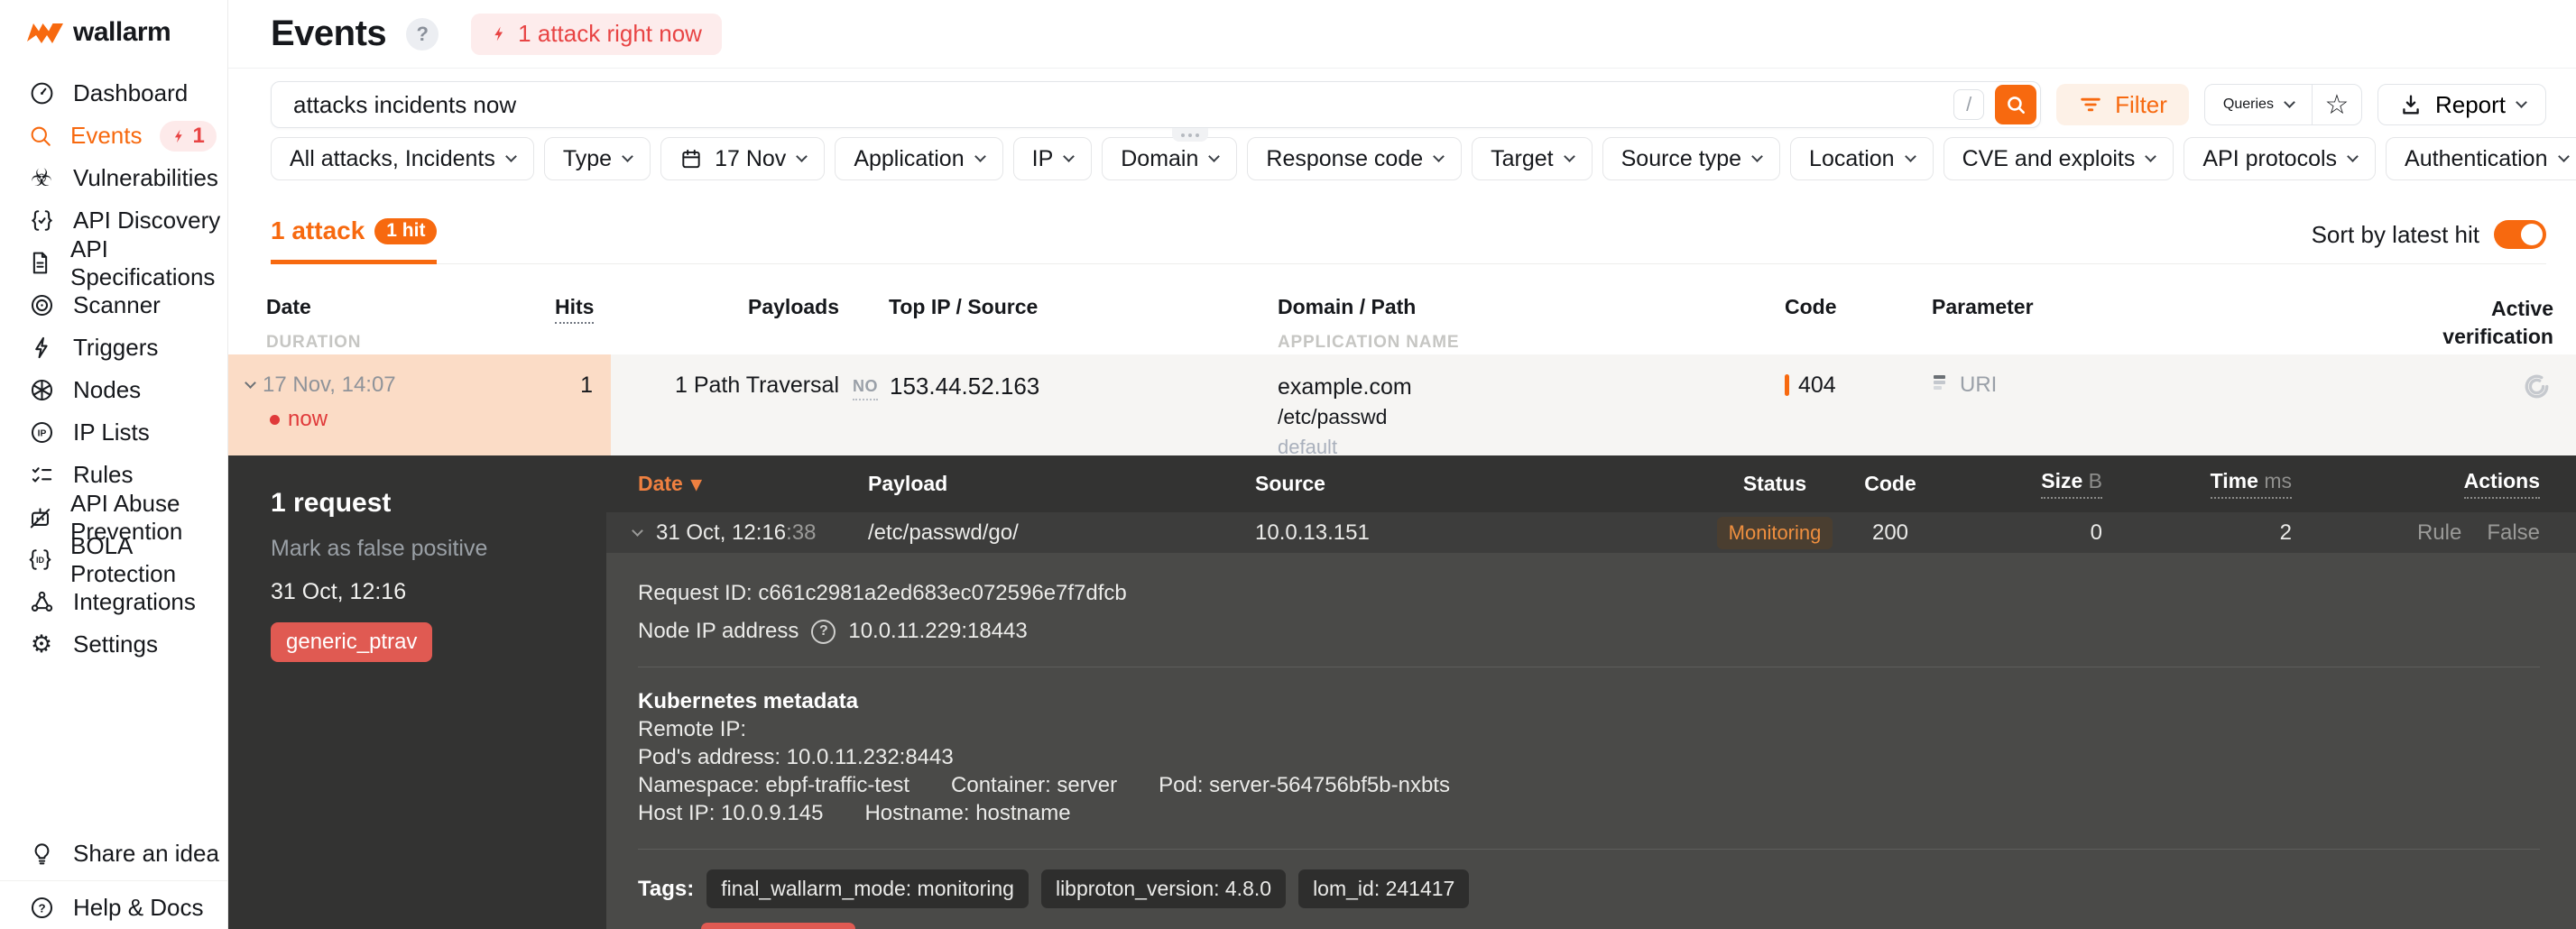 The height and width of the screenshot is (929, 2576). I want to click on sidebar-item-label: Rules, so click(103, 474).